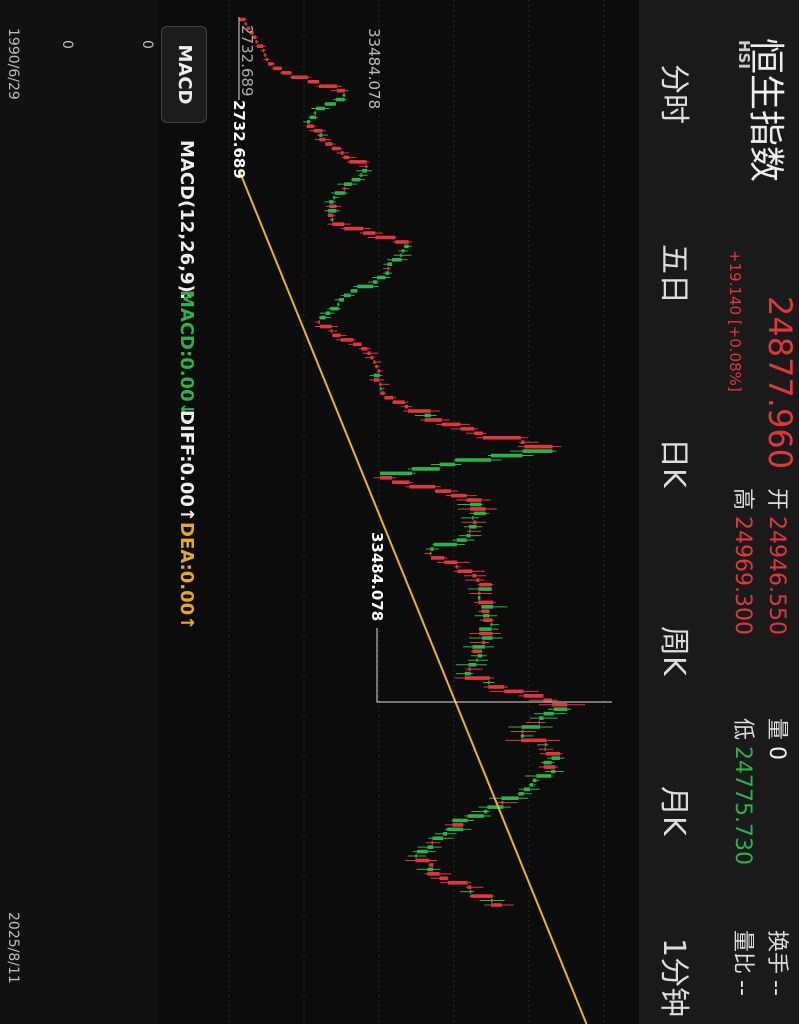 This screenshot has width=799, height=1024. What do you see at coordinates (677, 977) in the screenshot?
I see `tab-one-minute: 1分钟` at bounding box center [677, 977].